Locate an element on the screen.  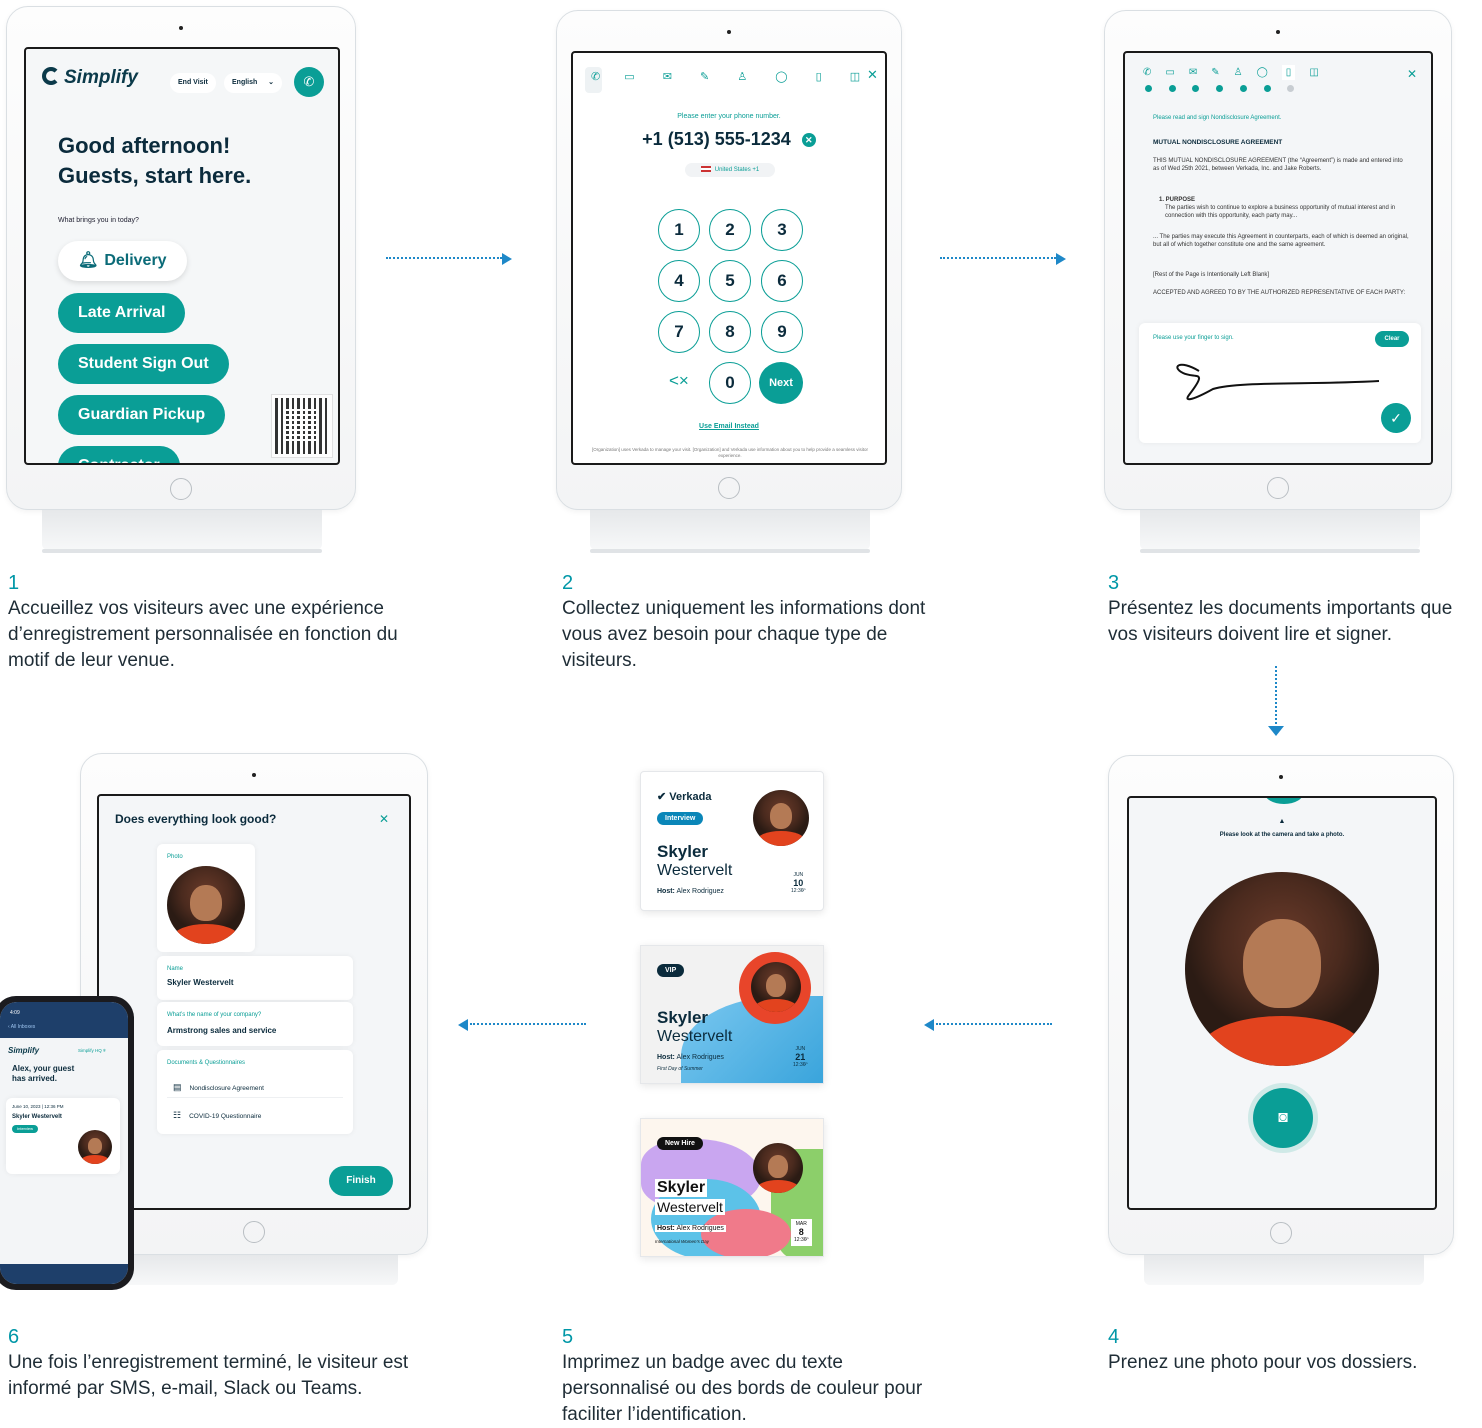
camera-icon: ◙ is located at coordinates (1283, 1117).